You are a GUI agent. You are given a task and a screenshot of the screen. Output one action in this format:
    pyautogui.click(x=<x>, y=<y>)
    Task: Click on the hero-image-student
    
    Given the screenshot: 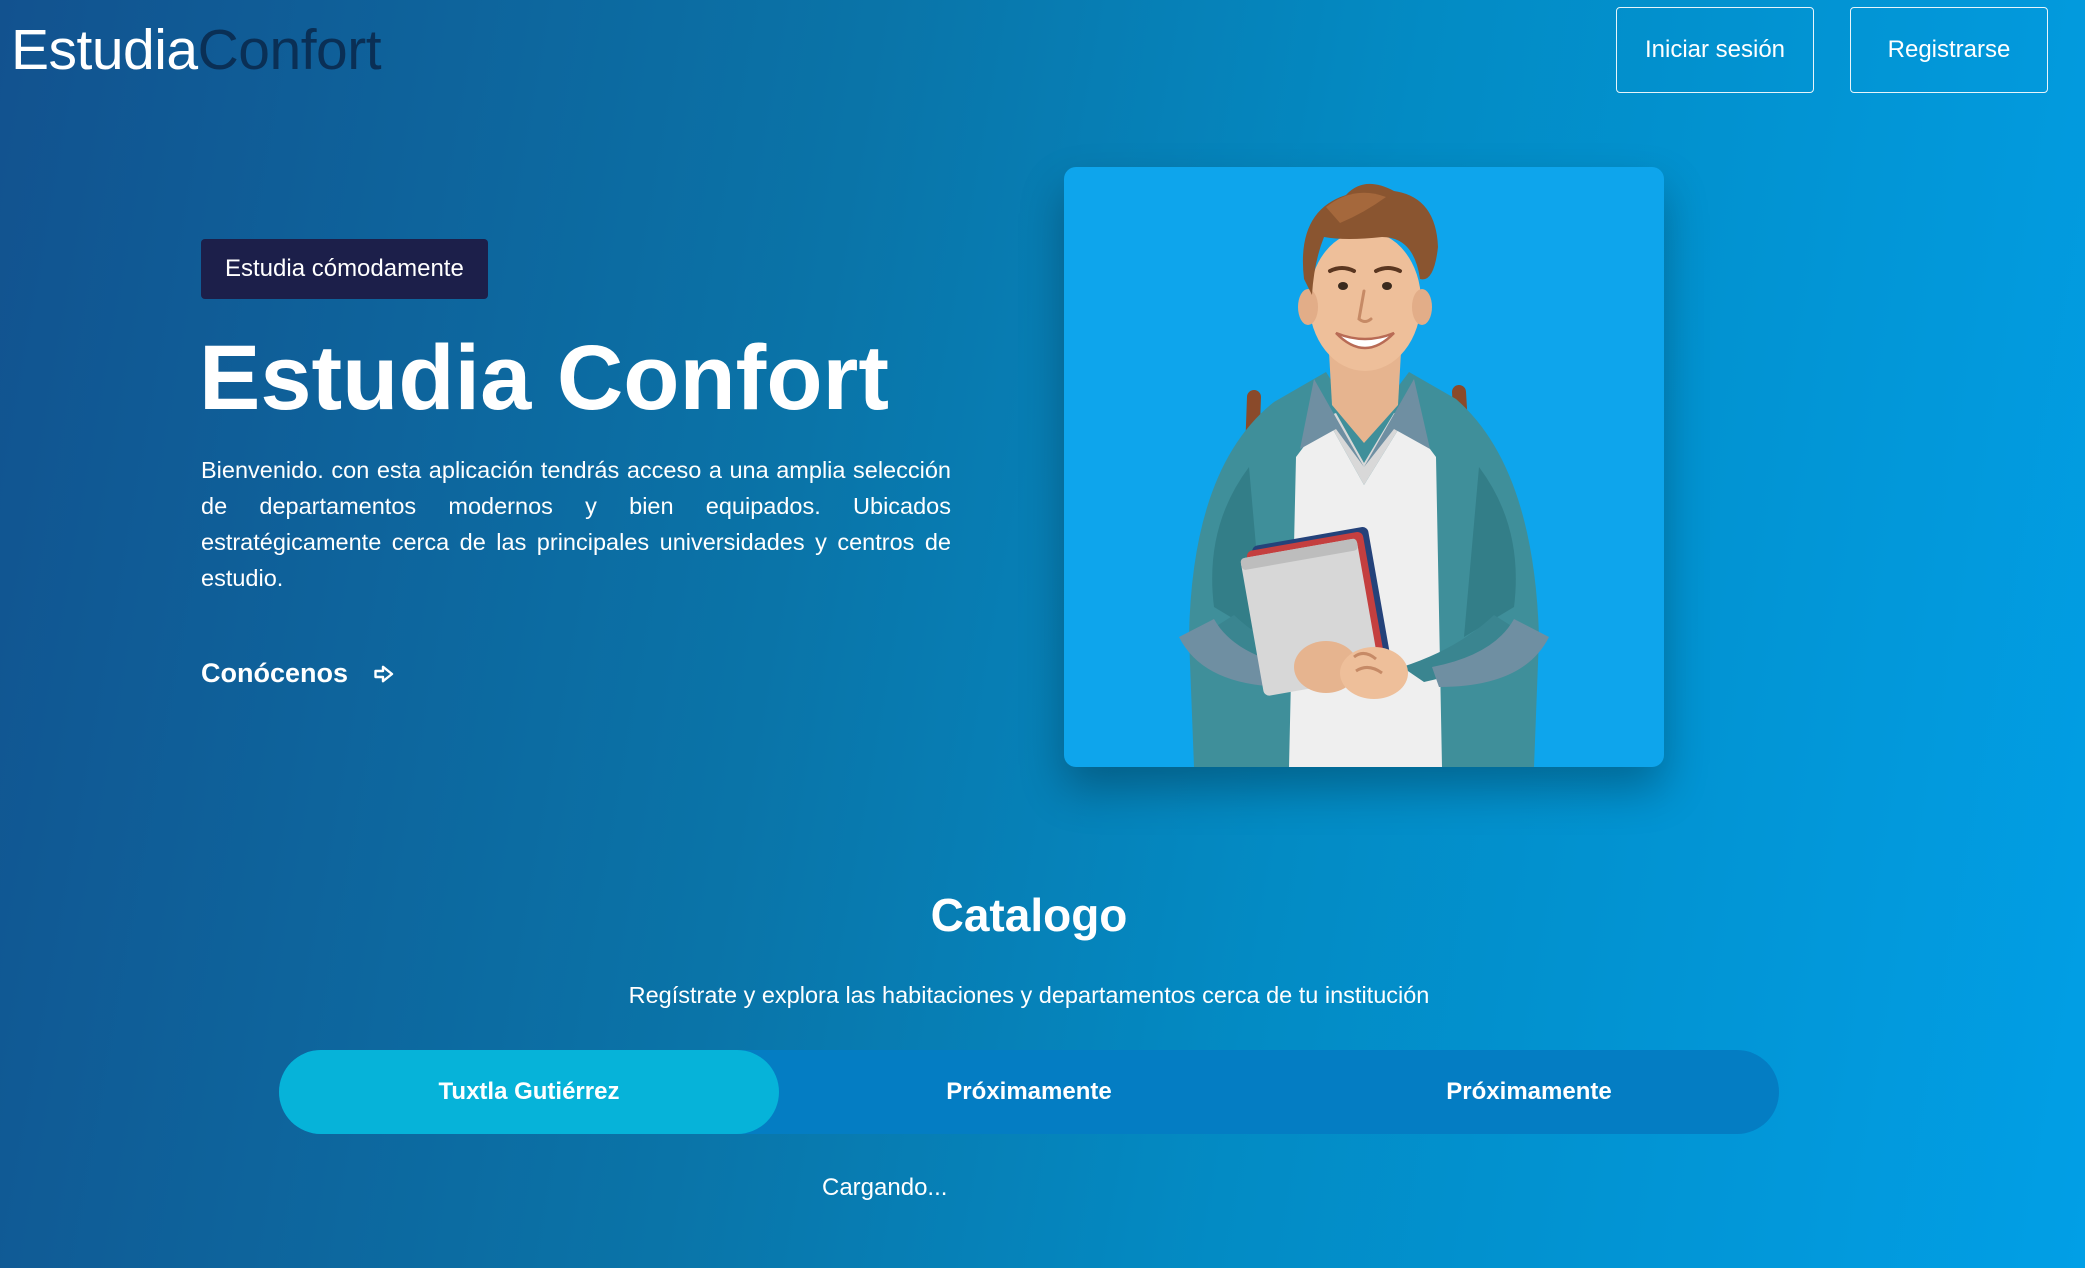 What is the action you would take?
    pyautogui.click(x=1364, y=467)
    